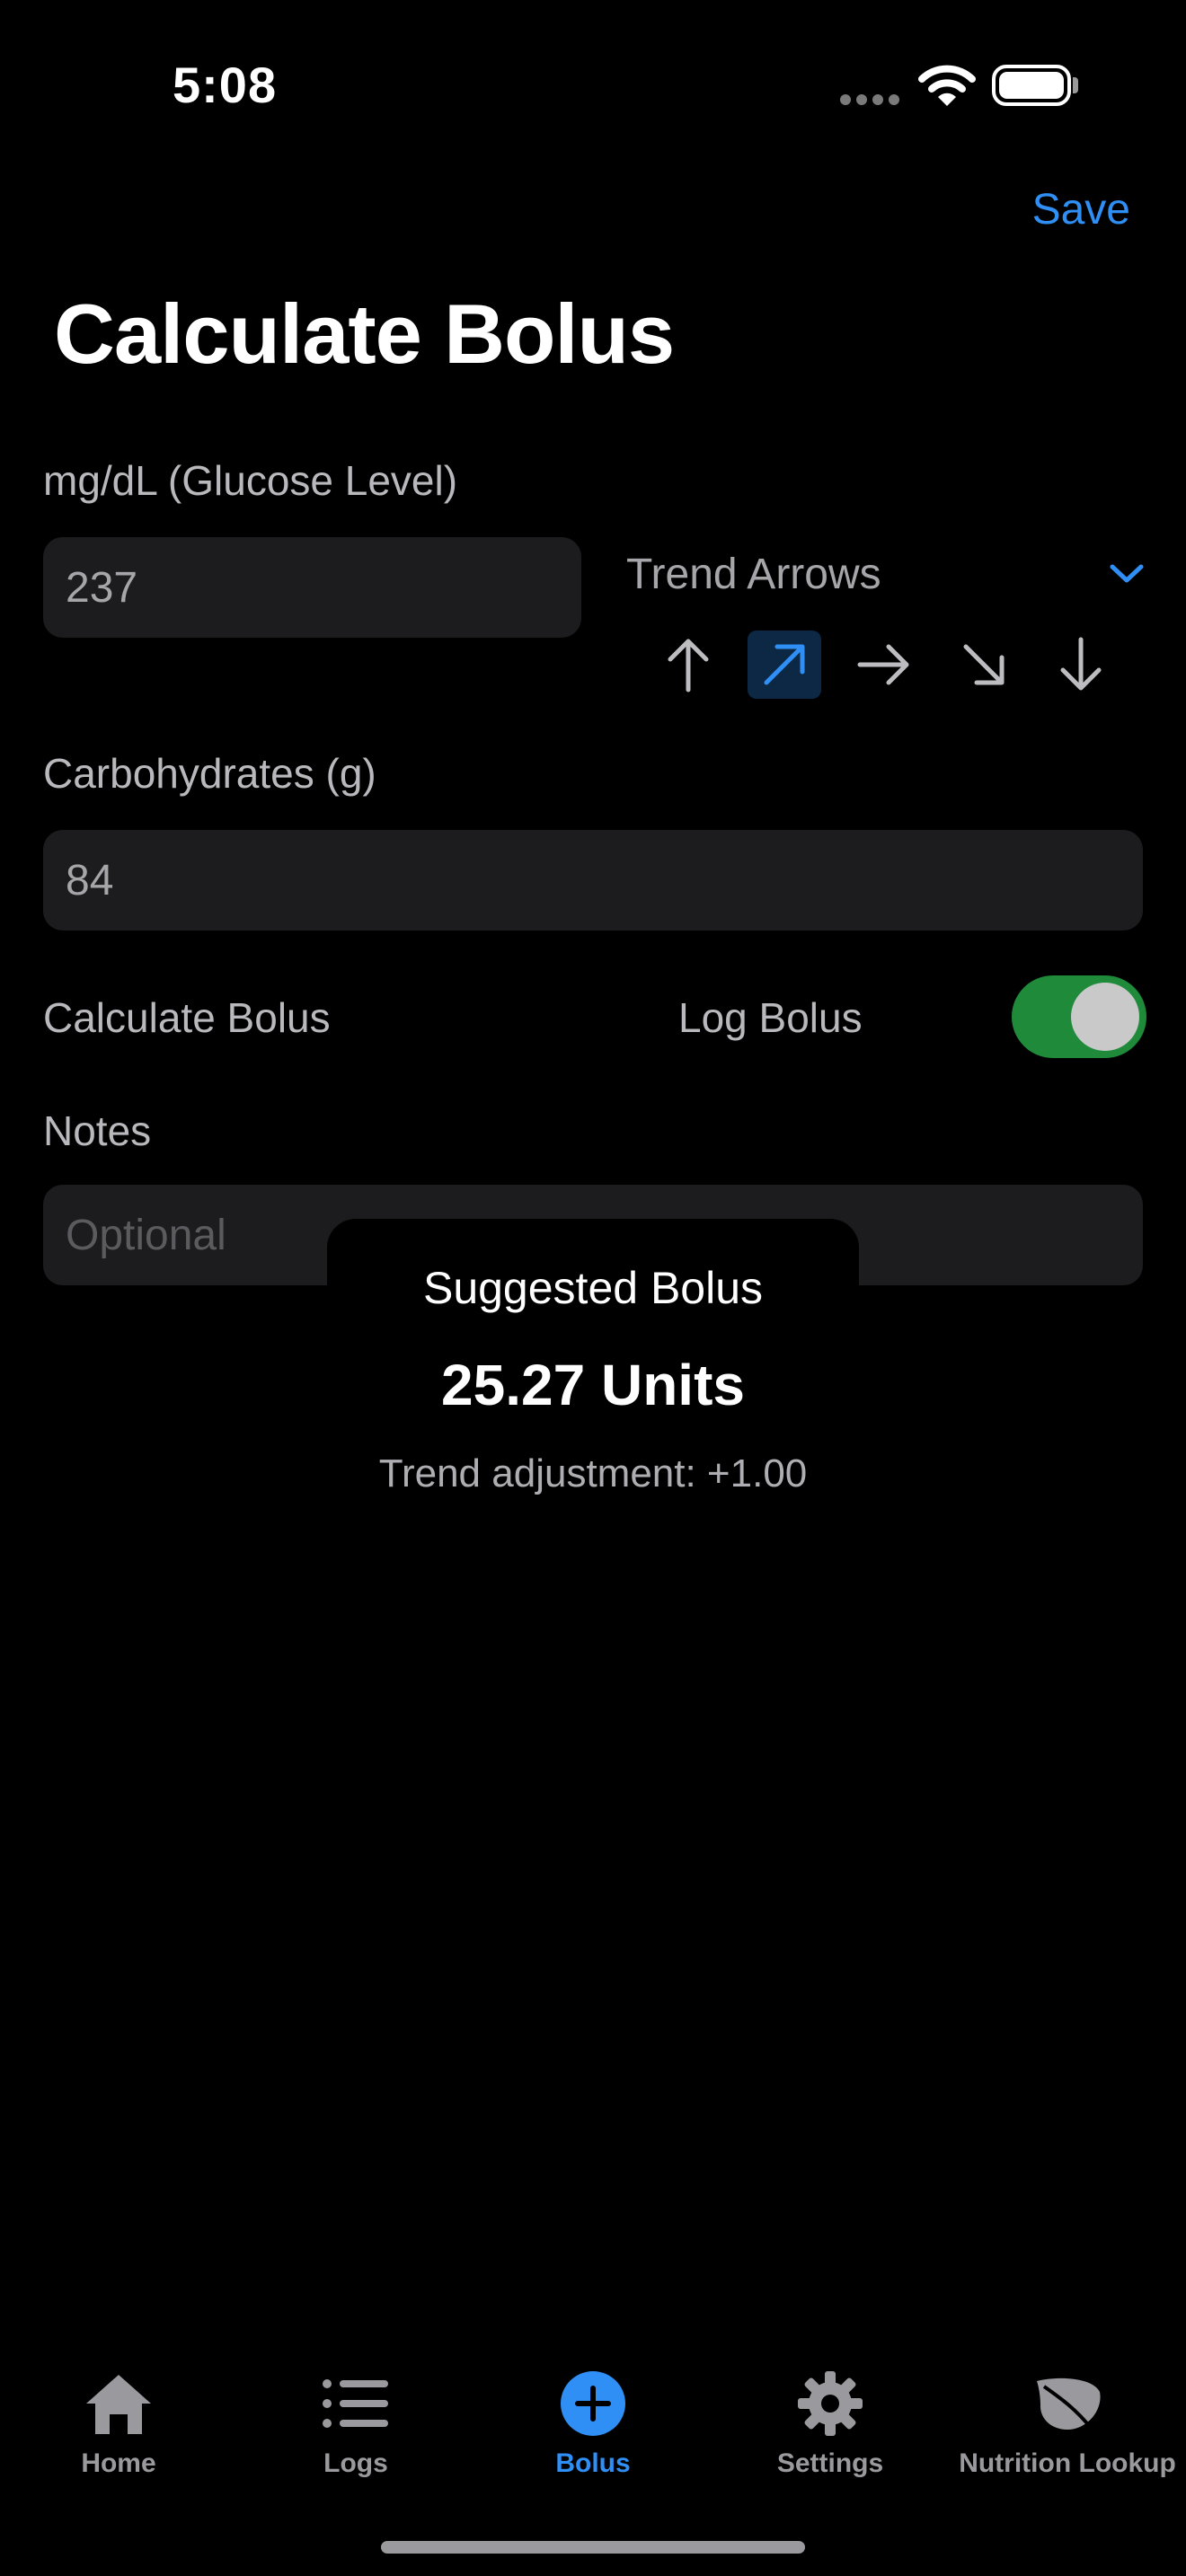  Describe the element at coordinates (872, 101) in the screenshot. I see `cellular-signal-icon` at that location.